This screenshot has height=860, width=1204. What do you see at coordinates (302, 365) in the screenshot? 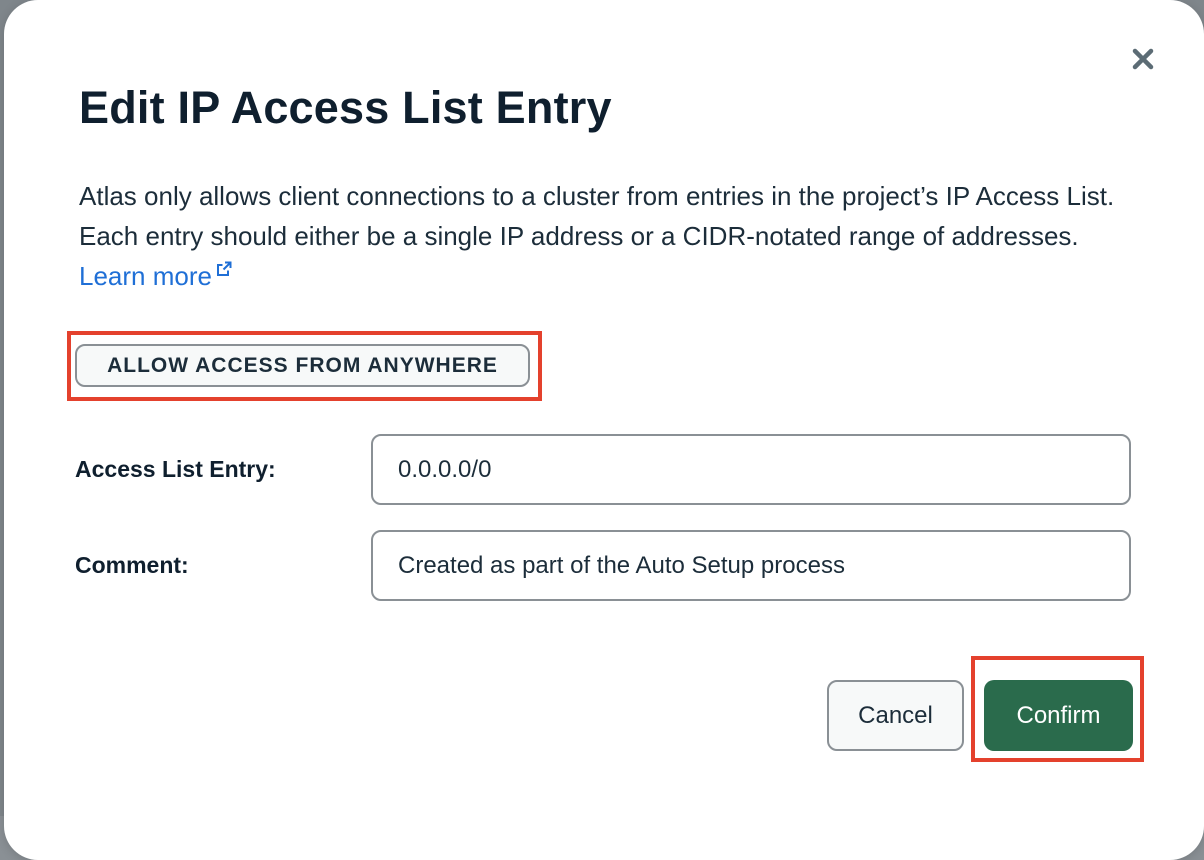
I see `allow-access-from-anywhere-button: ALLOW ACCESS FROM ANYWHERE` at bounding box center [302, 365].